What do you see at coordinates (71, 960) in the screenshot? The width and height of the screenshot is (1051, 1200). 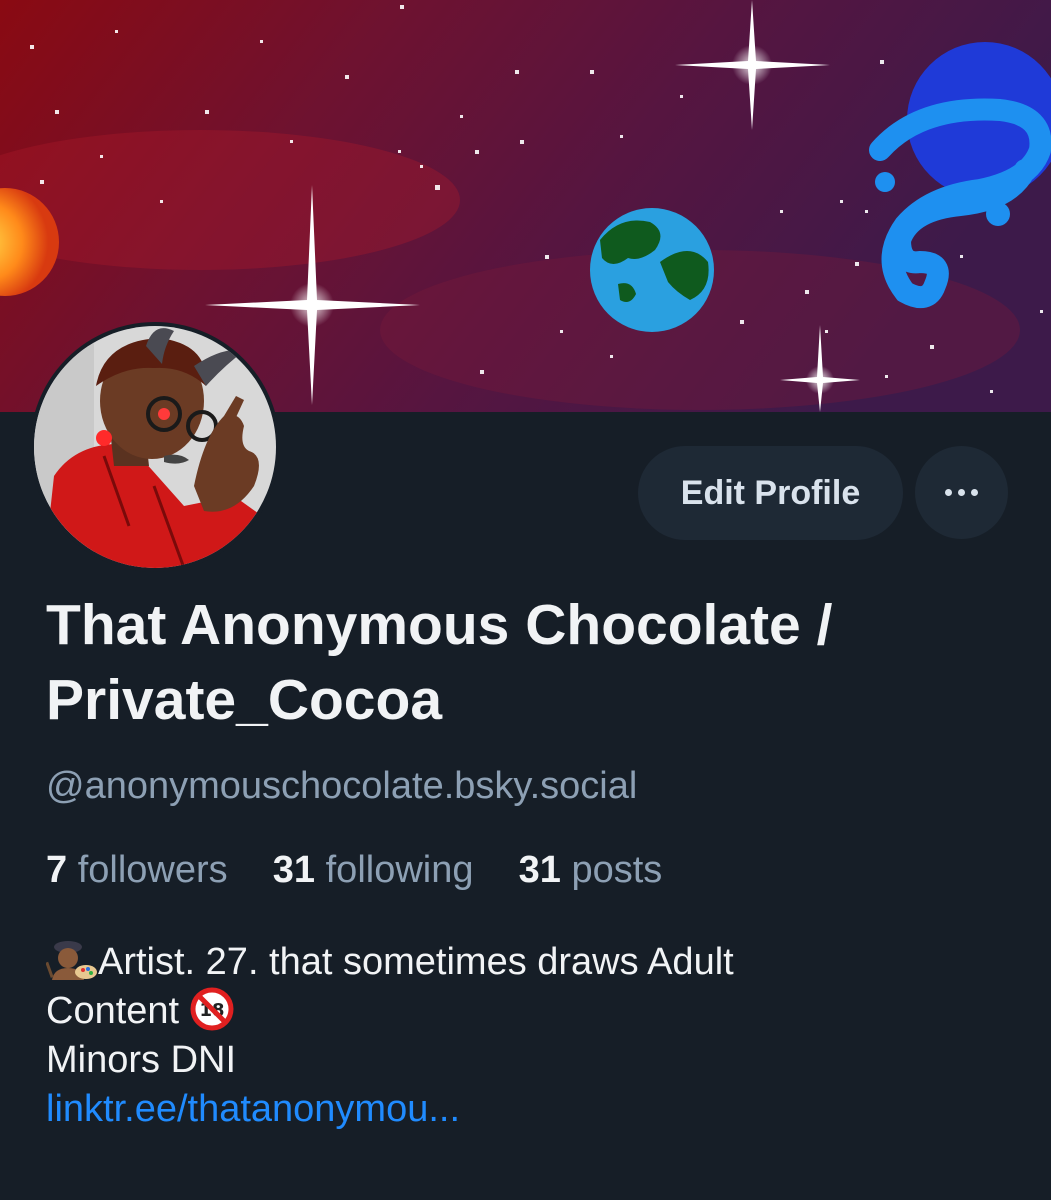 I see `artist-emoji-icon` at bounding box center [71, 960].